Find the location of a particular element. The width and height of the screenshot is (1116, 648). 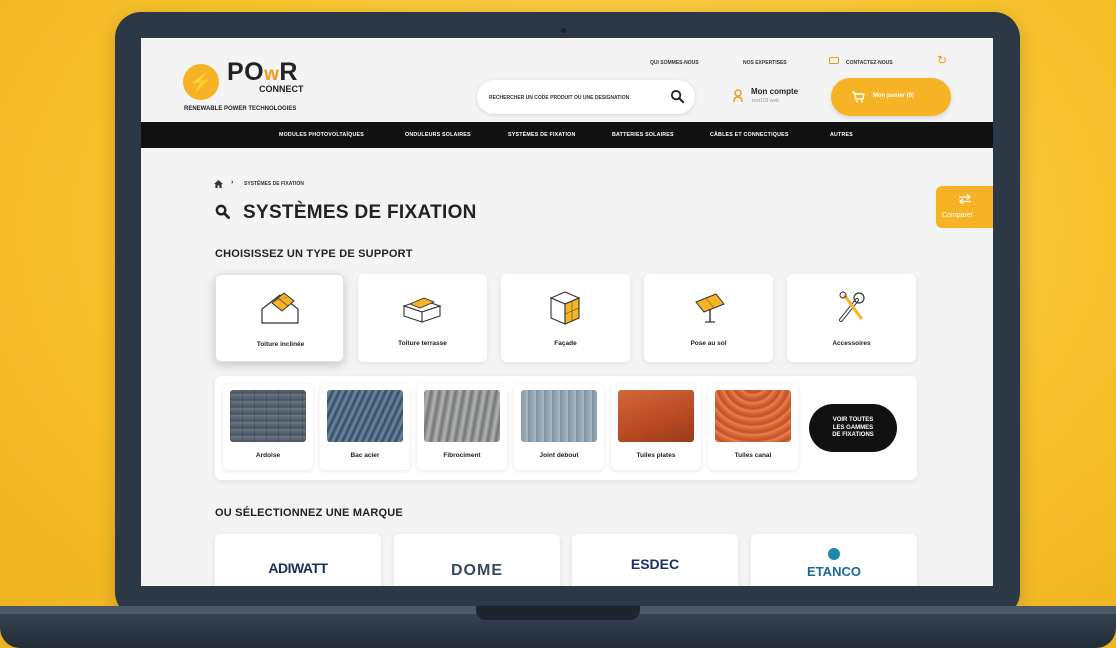

support-card-accessories: Accessoires is located at coordinates (851, 318).